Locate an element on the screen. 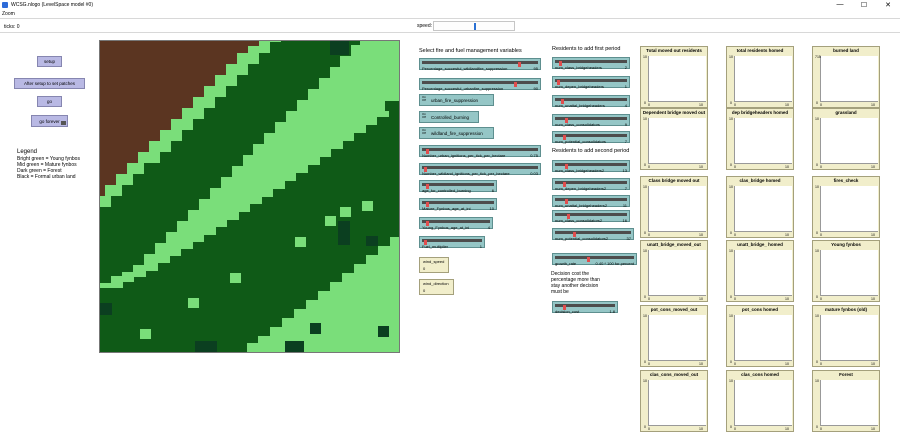 This screenshot has width=900, height=432. plot-panel: dep bridgeheaders homed 10 0 0 10 is located at coordinates (760, 139).